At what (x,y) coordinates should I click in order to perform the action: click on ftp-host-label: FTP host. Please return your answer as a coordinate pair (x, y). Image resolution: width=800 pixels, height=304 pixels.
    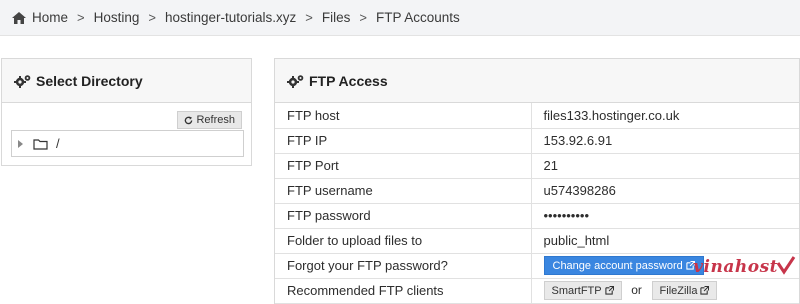
    Looking at the image, I should click on (403, 116).